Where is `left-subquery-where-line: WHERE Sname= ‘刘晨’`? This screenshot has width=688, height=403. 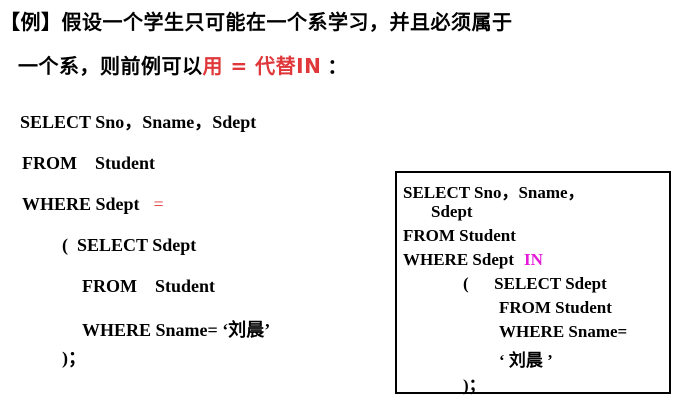 left-subquery-where-line: WHERE Sname= ‘刘晨’ is located at coordinates (176, 330).